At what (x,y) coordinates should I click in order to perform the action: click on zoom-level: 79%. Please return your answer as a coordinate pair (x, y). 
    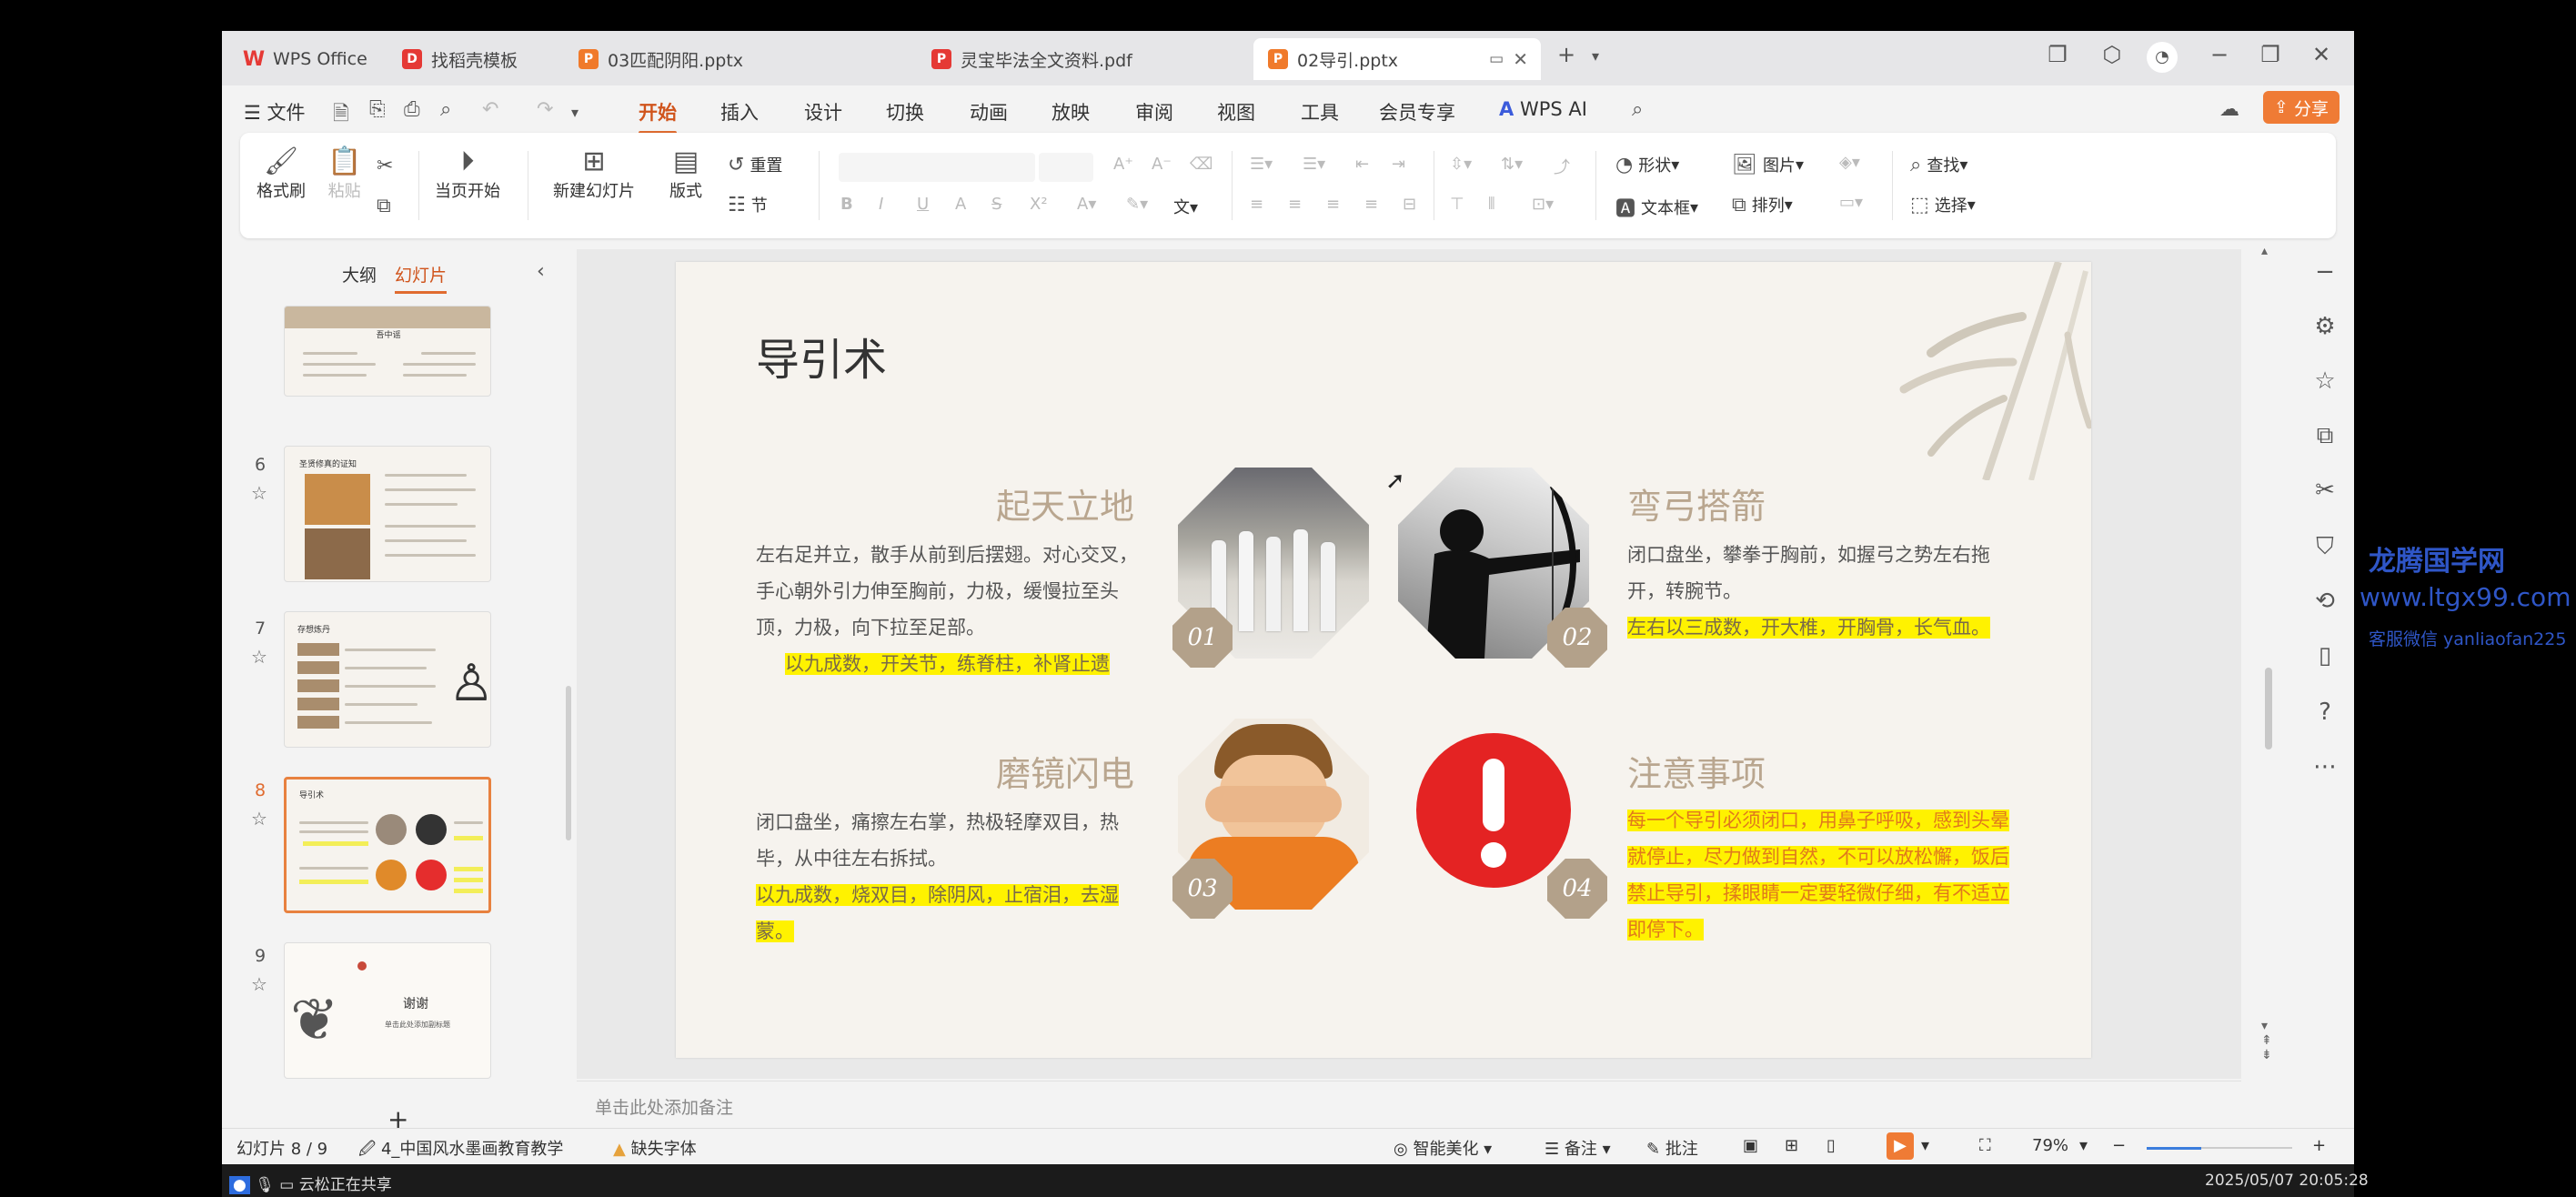
    Looking at the image, I should click on (2050, 1145).